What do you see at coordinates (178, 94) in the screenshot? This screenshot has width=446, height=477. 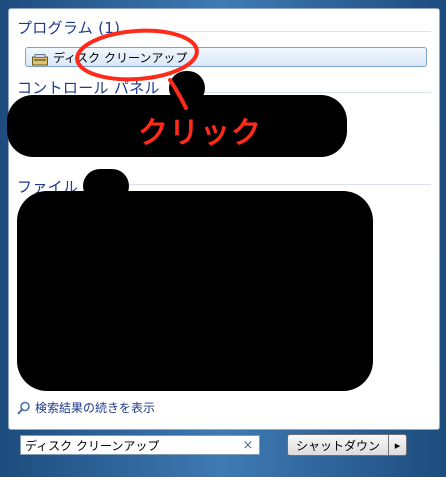 I see `annotation-pointer` at bounding box center [178, 94].